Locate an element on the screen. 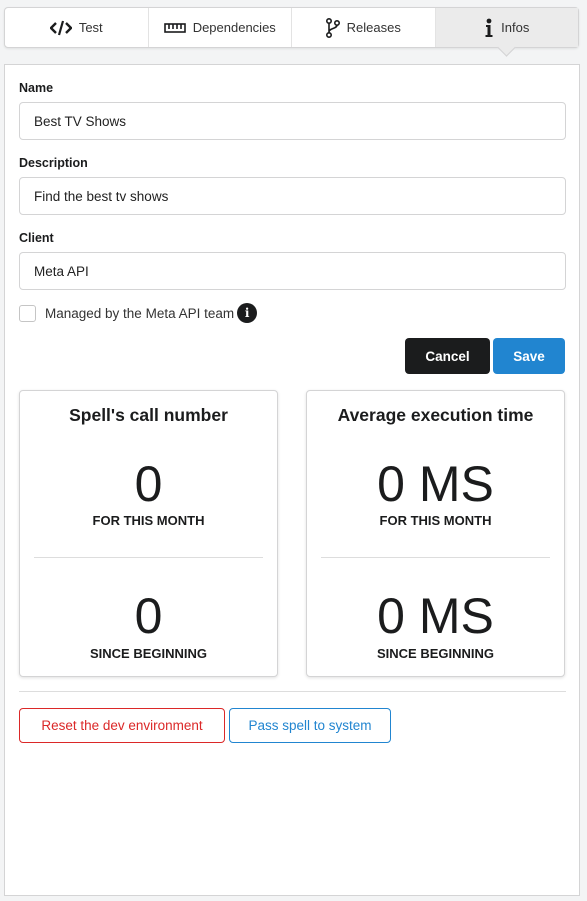  tab-bar: Test Dependencies Releases Infos is located at coordinates (291, 27).